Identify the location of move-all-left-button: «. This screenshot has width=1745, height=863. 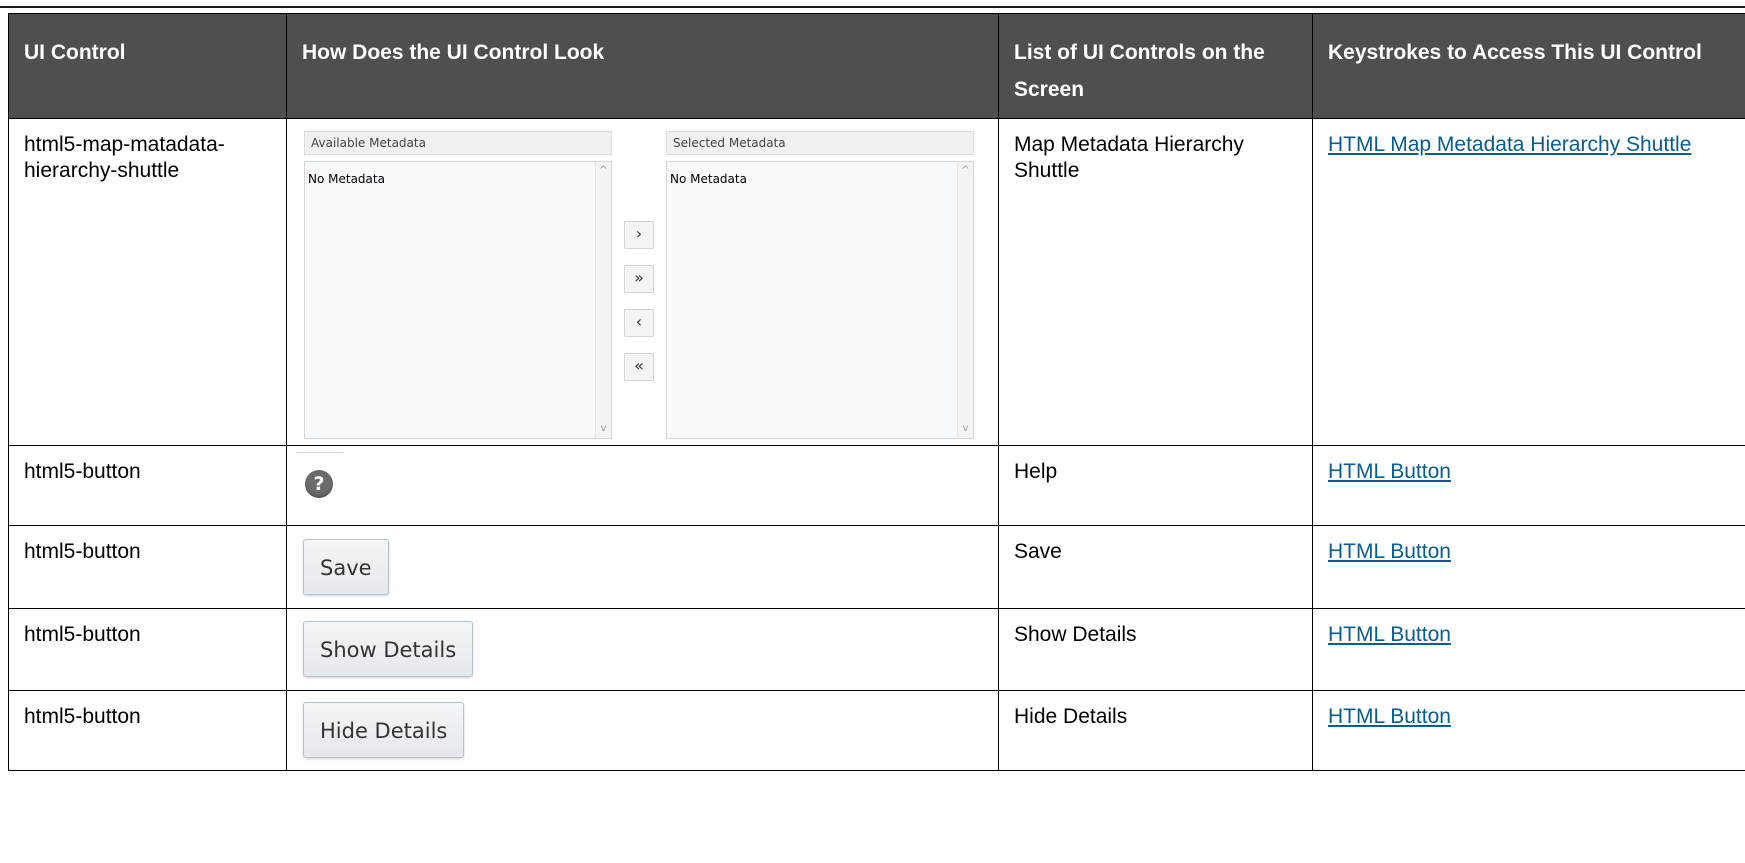
(639, 367).